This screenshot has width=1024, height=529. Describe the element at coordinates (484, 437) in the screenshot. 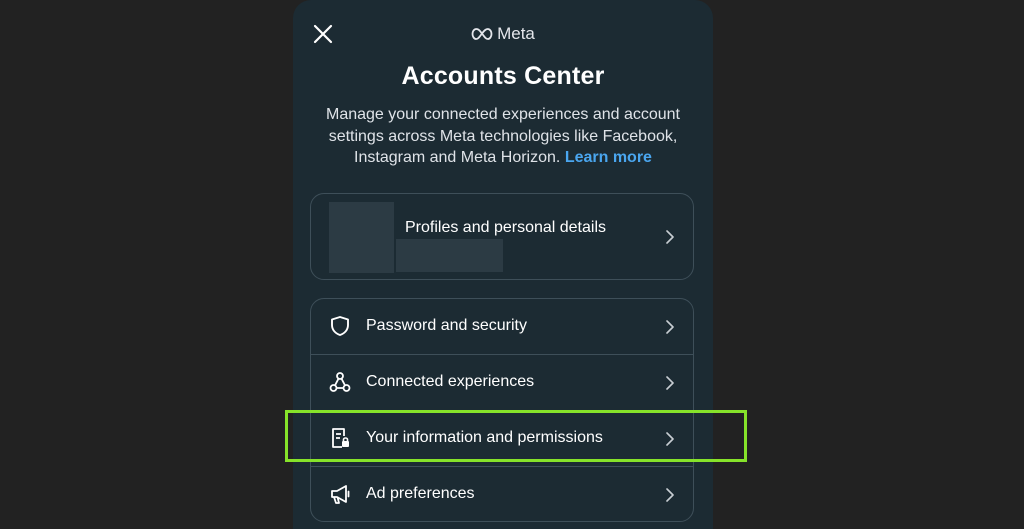

I see `your-information-permissions-label: Your information and permissions` at that location.